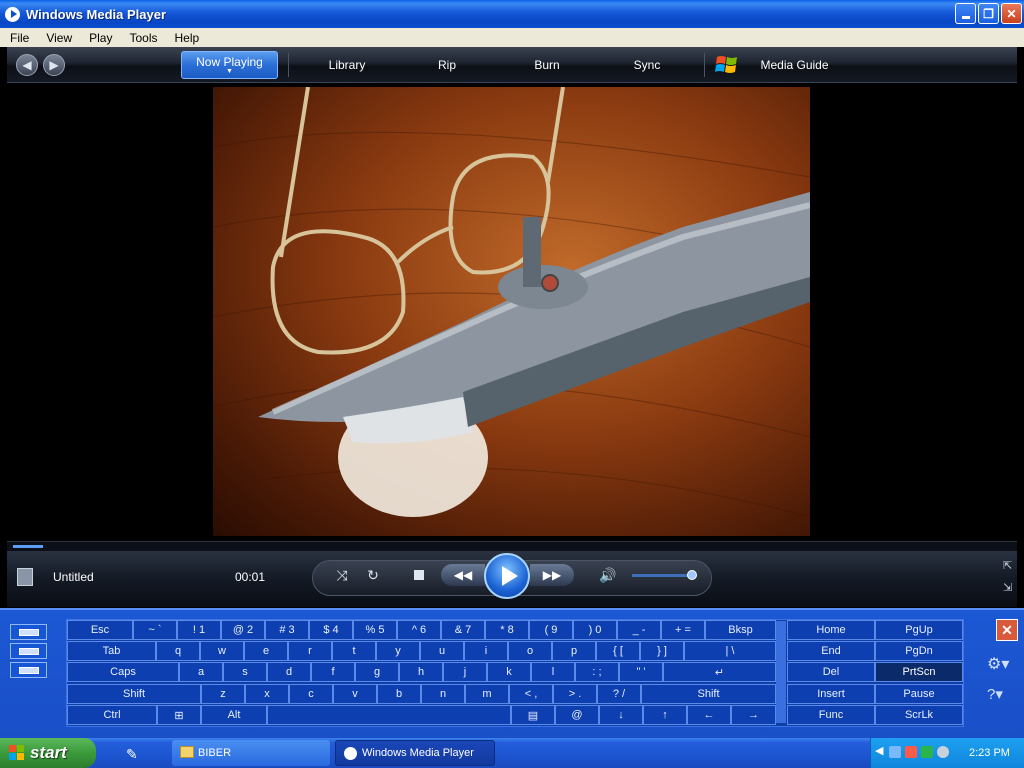  Describe the element at coordinates (54, 65) in the screenshot. I see `forward-arrow-icon: ▶` at that location.